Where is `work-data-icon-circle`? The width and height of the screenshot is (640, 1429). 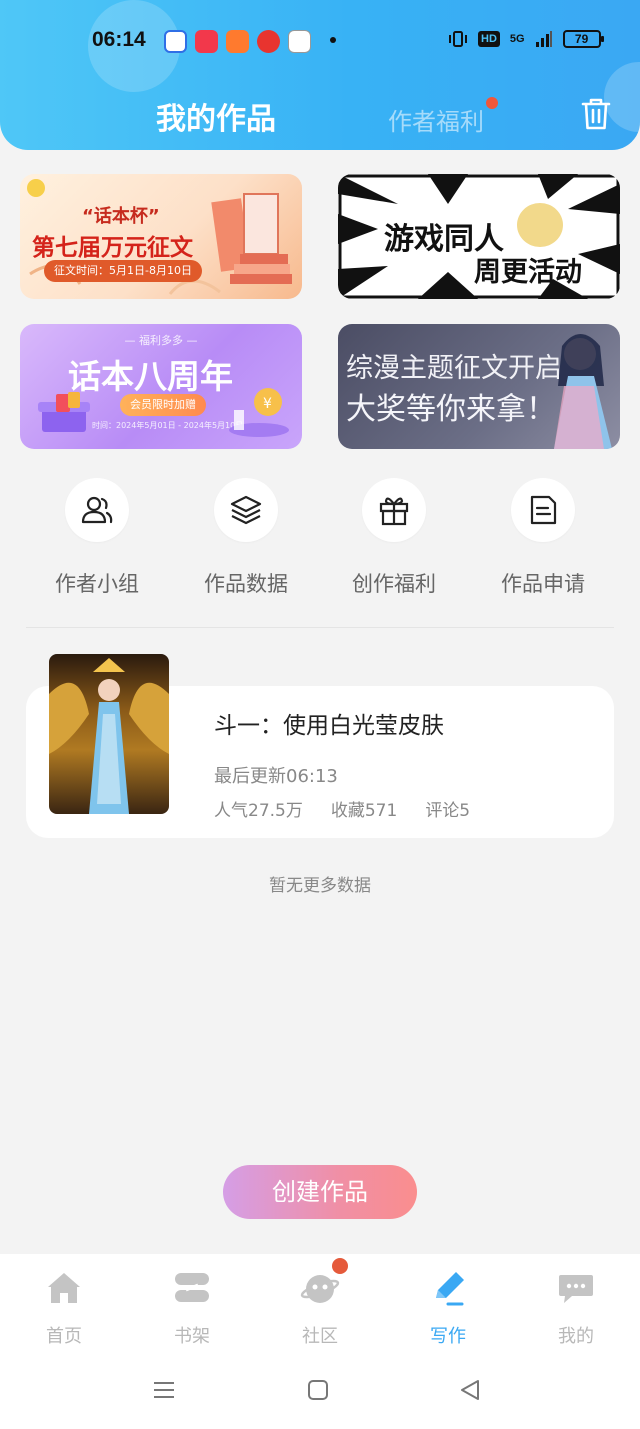 work-data-icon-circle is located at coordinates (246, 510).